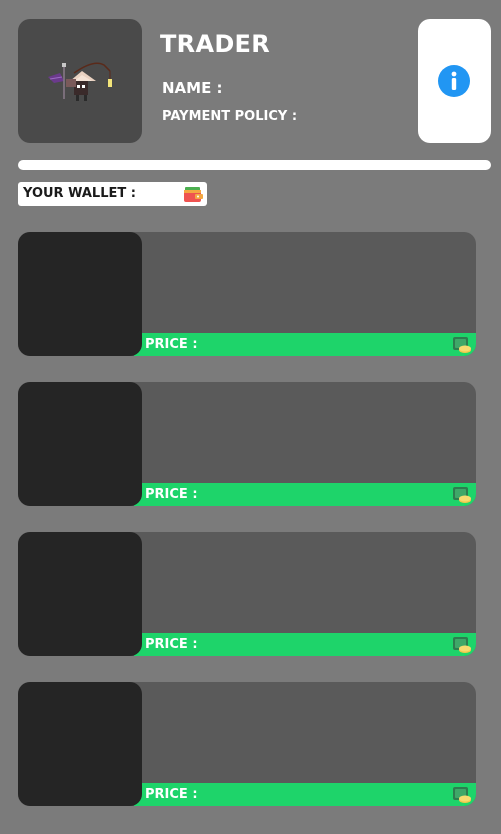 This screenshot has width=501, height=834. Describe the element at coordinates (215, 44) in the screenshot. I see `page-title: TRADER` at that location.